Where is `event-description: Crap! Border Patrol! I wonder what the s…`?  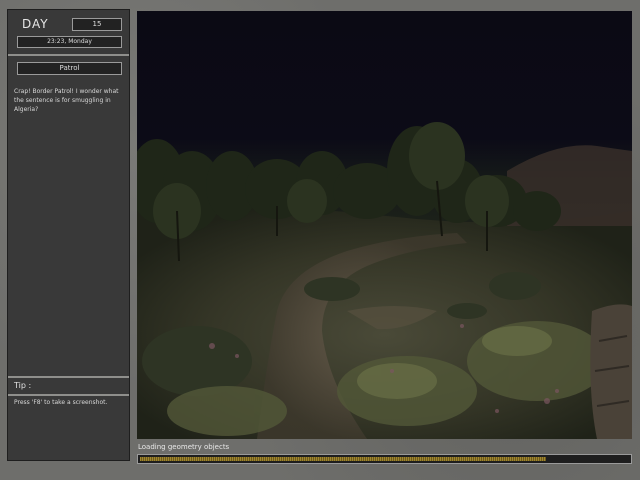
event-description: Crap! Border Patrol! I wonder what the s… is located at coordinates (66, 100).